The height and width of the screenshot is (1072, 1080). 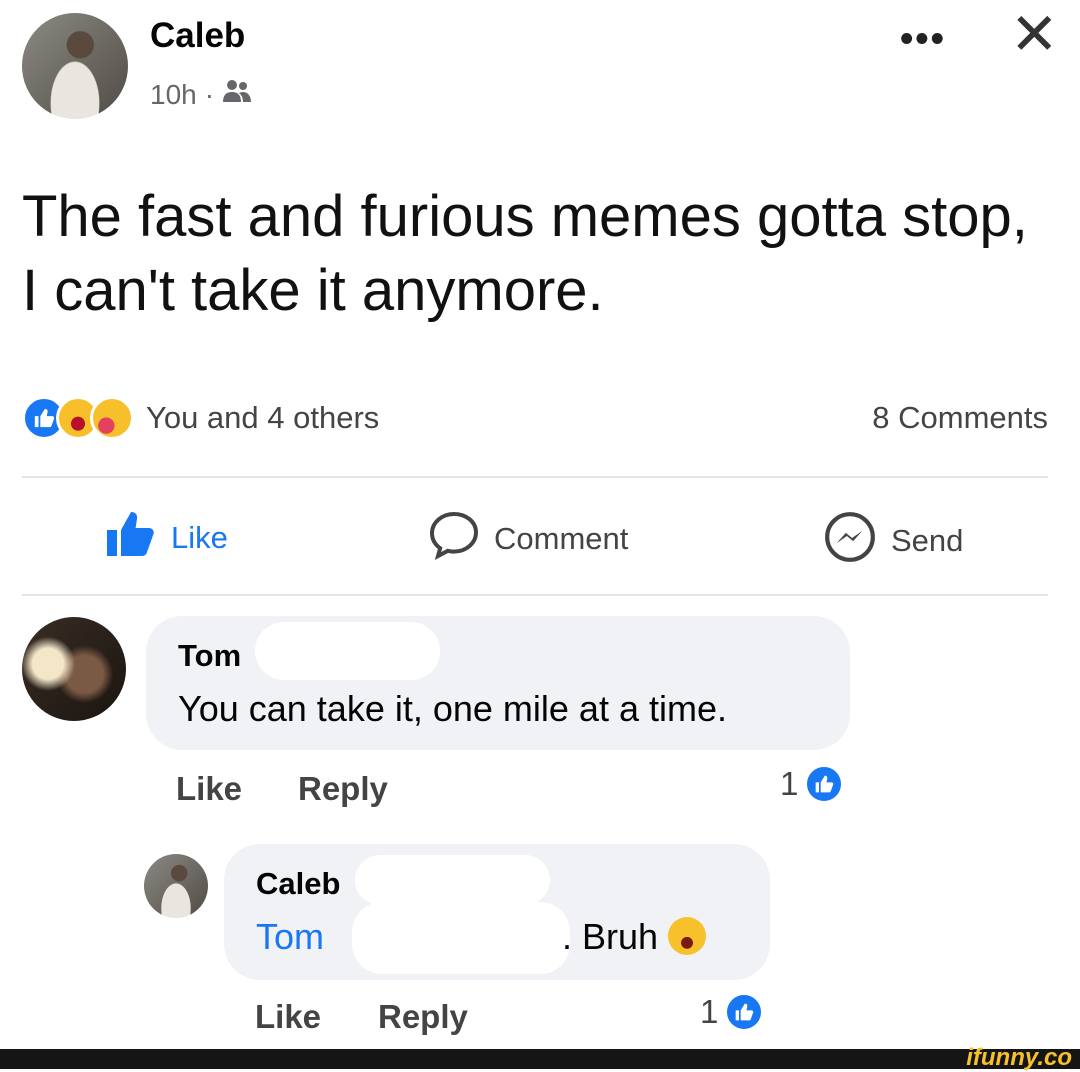 I want to click on post-time: 10h, so click(x=173, y=95).